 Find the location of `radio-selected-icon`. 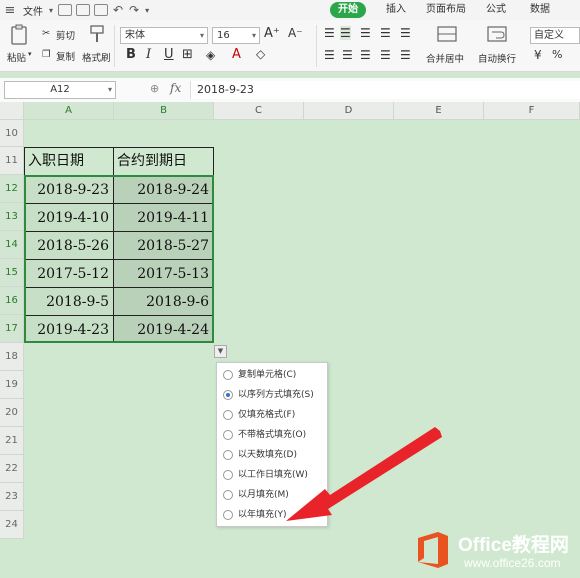

radio-selected-icon is located at coordinates (228, 395).